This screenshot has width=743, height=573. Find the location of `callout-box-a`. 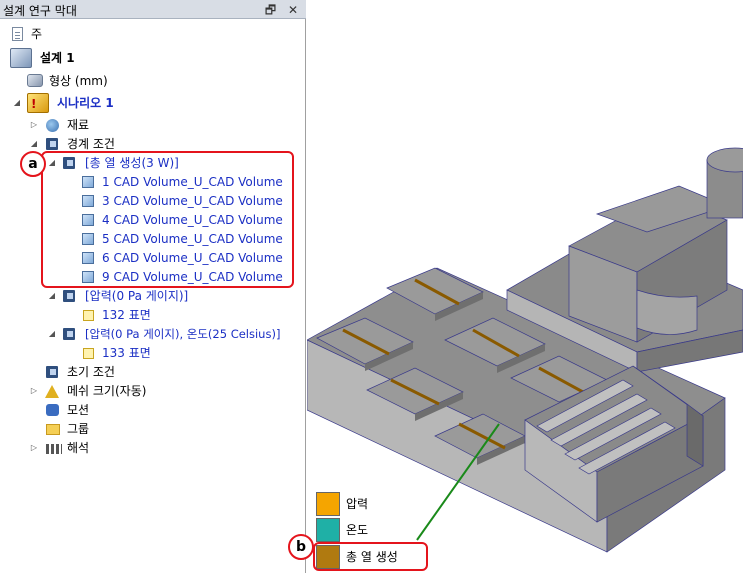

callout-box-a is located at coordinates (167, 219).